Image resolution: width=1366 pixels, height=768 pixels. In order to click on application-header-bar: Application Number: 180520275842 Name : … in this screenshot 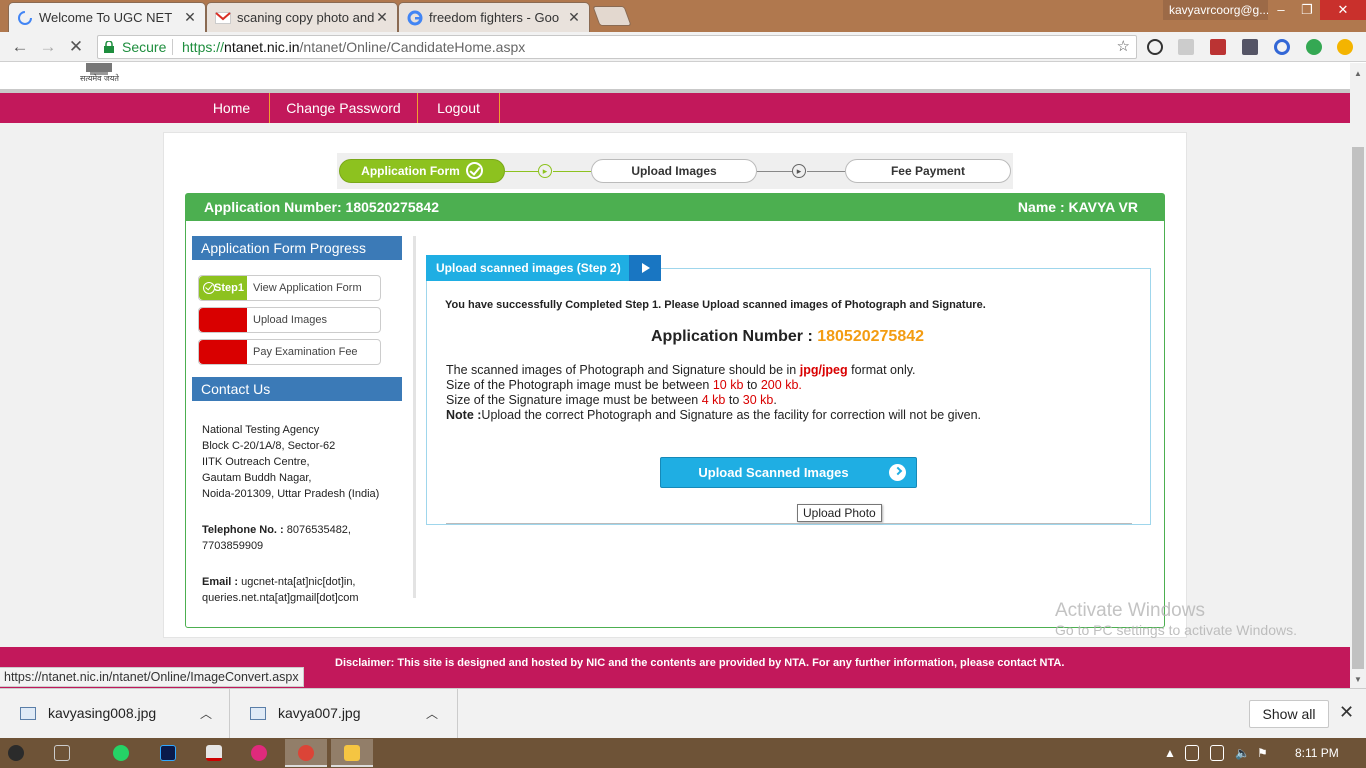, I will do `click(675, 207)`.